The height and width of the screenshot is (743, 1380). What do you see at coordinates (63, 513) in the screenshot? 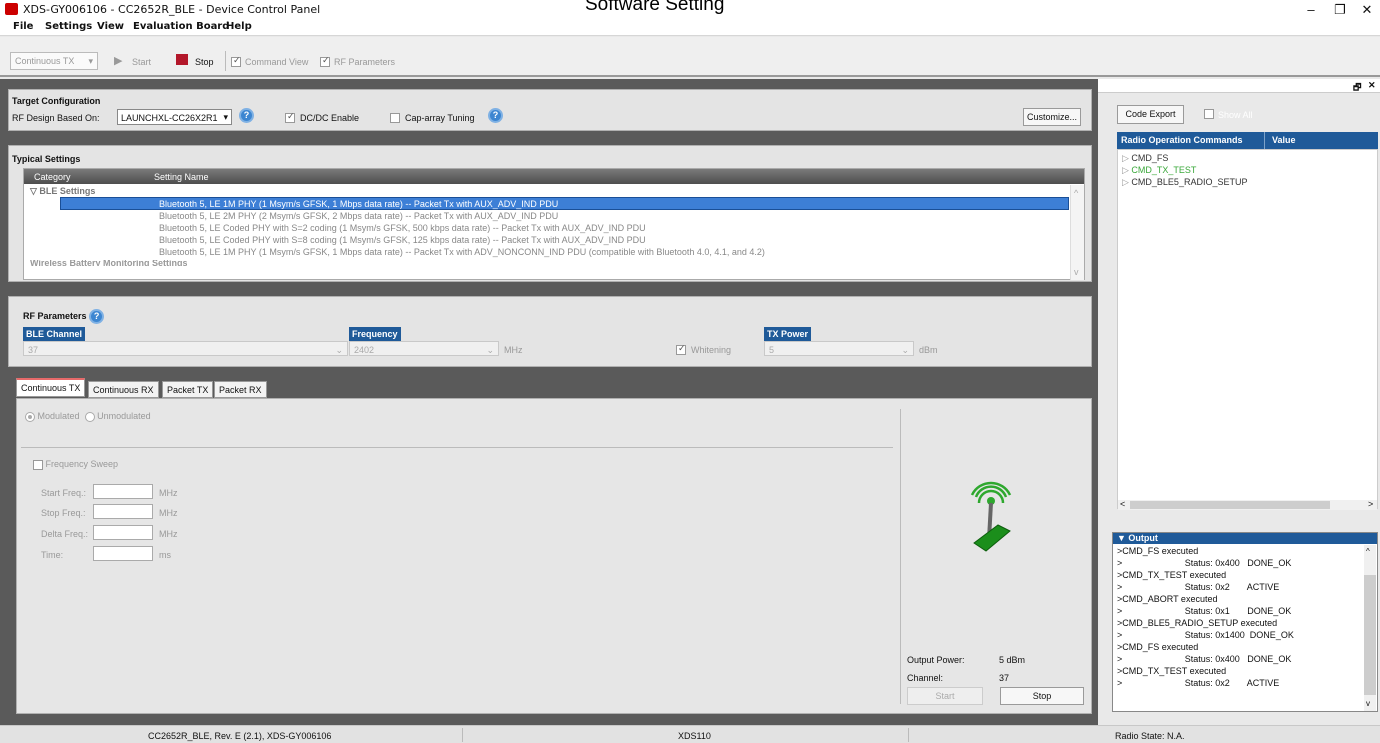
I see `stop-freq-label: Stop Freq.:` at bounding box center [63, 513].